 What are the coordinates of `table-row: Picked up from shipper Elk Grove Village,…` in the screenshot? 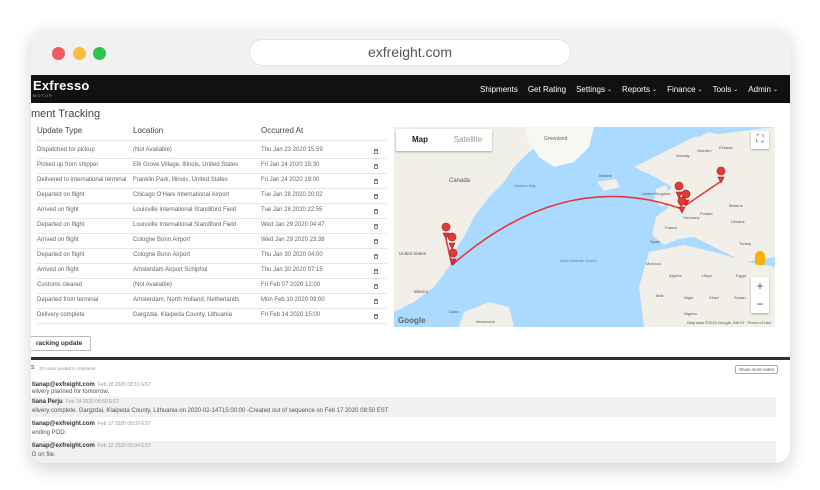 It's located at (212, 166).